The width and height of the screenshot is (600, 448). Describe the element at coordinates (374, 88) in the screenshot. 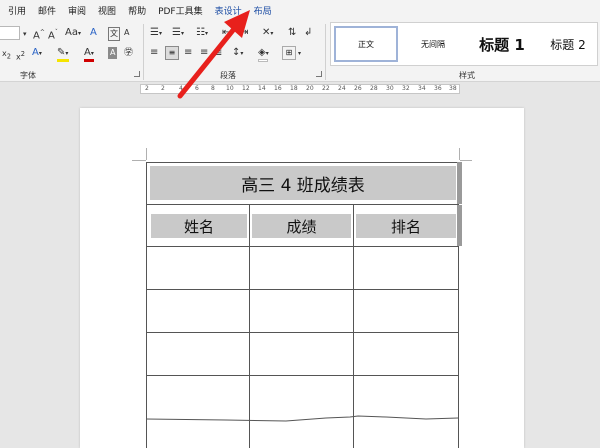

I see `ruler-number: 28` at that location.